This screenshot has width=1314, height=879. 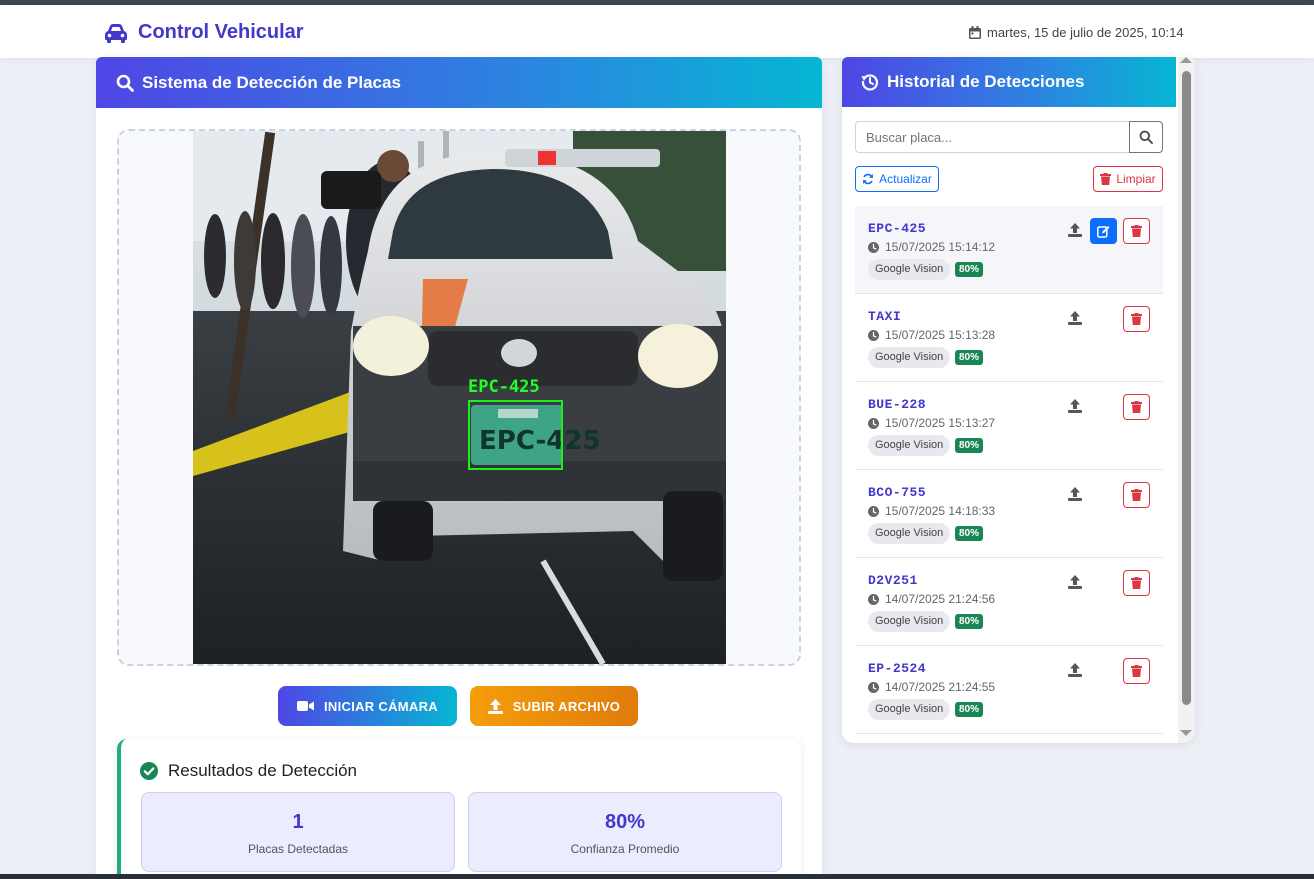 What do you see at coordinates (116, 33) in the screenshot?
I see `car-icon` at bounding box center [116, 33].